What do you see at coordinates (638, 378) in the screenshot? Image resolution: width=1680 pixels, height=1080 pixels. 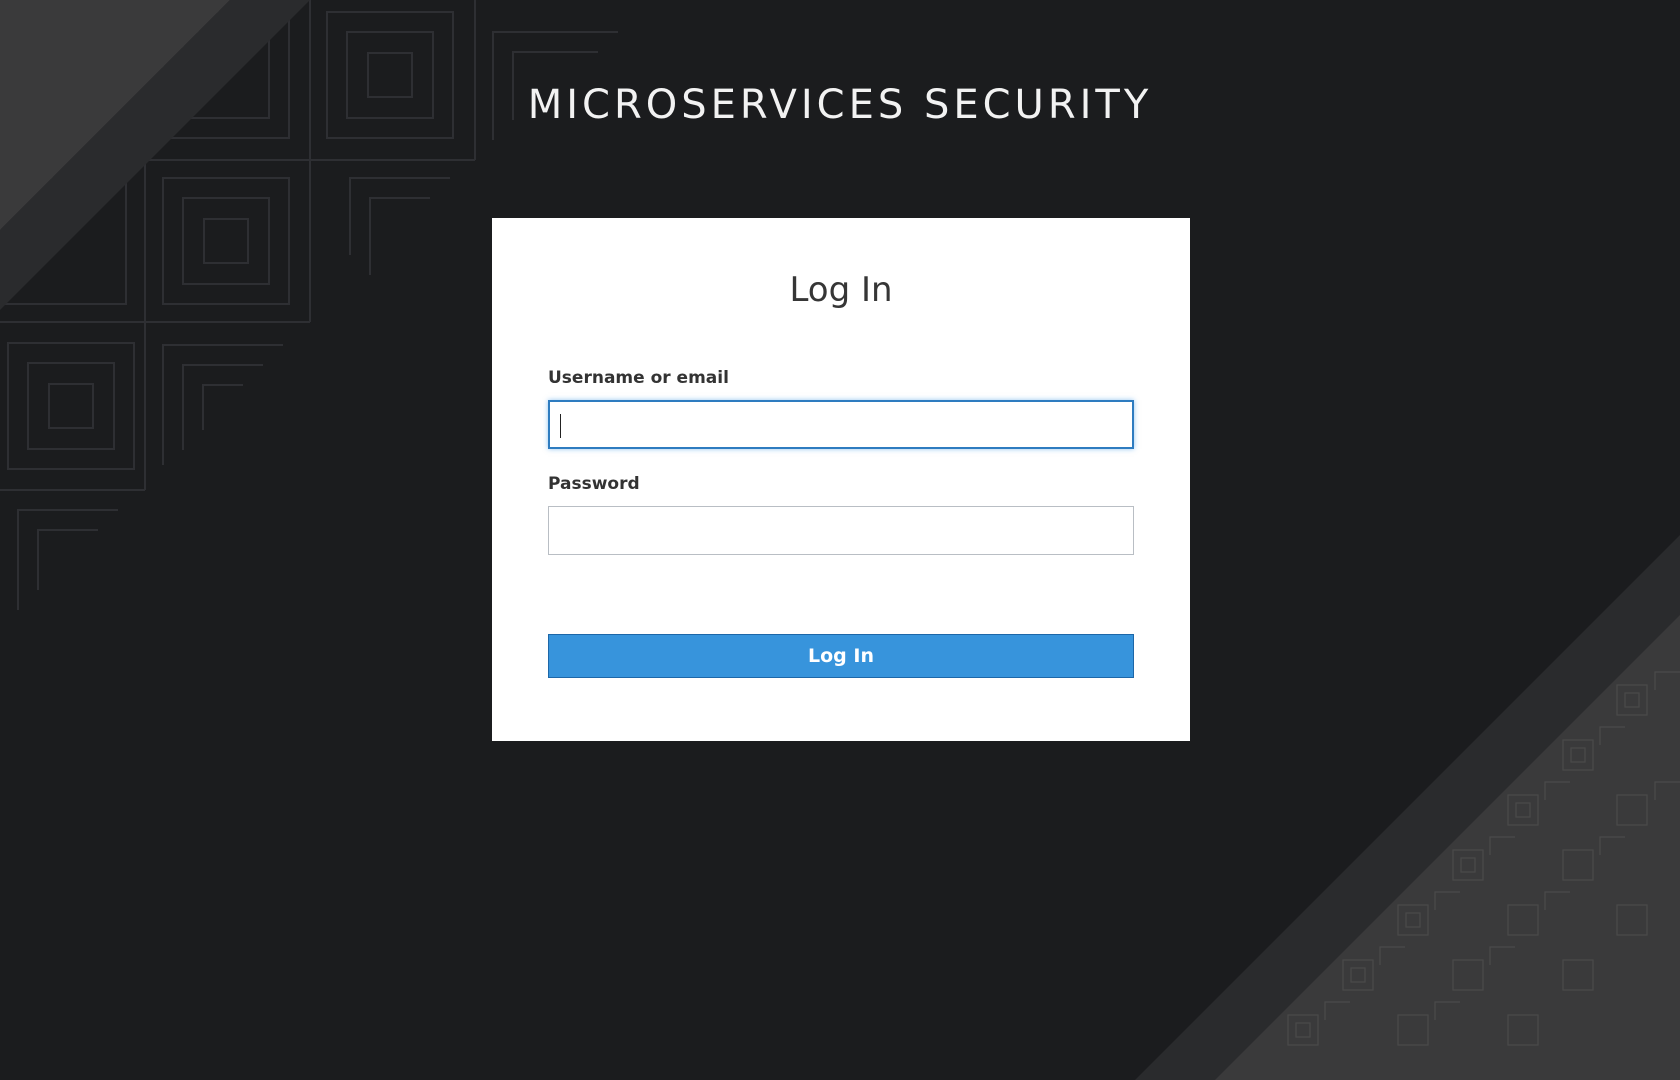 I see `username-label: Username or email` at bounding box center [638, 378].